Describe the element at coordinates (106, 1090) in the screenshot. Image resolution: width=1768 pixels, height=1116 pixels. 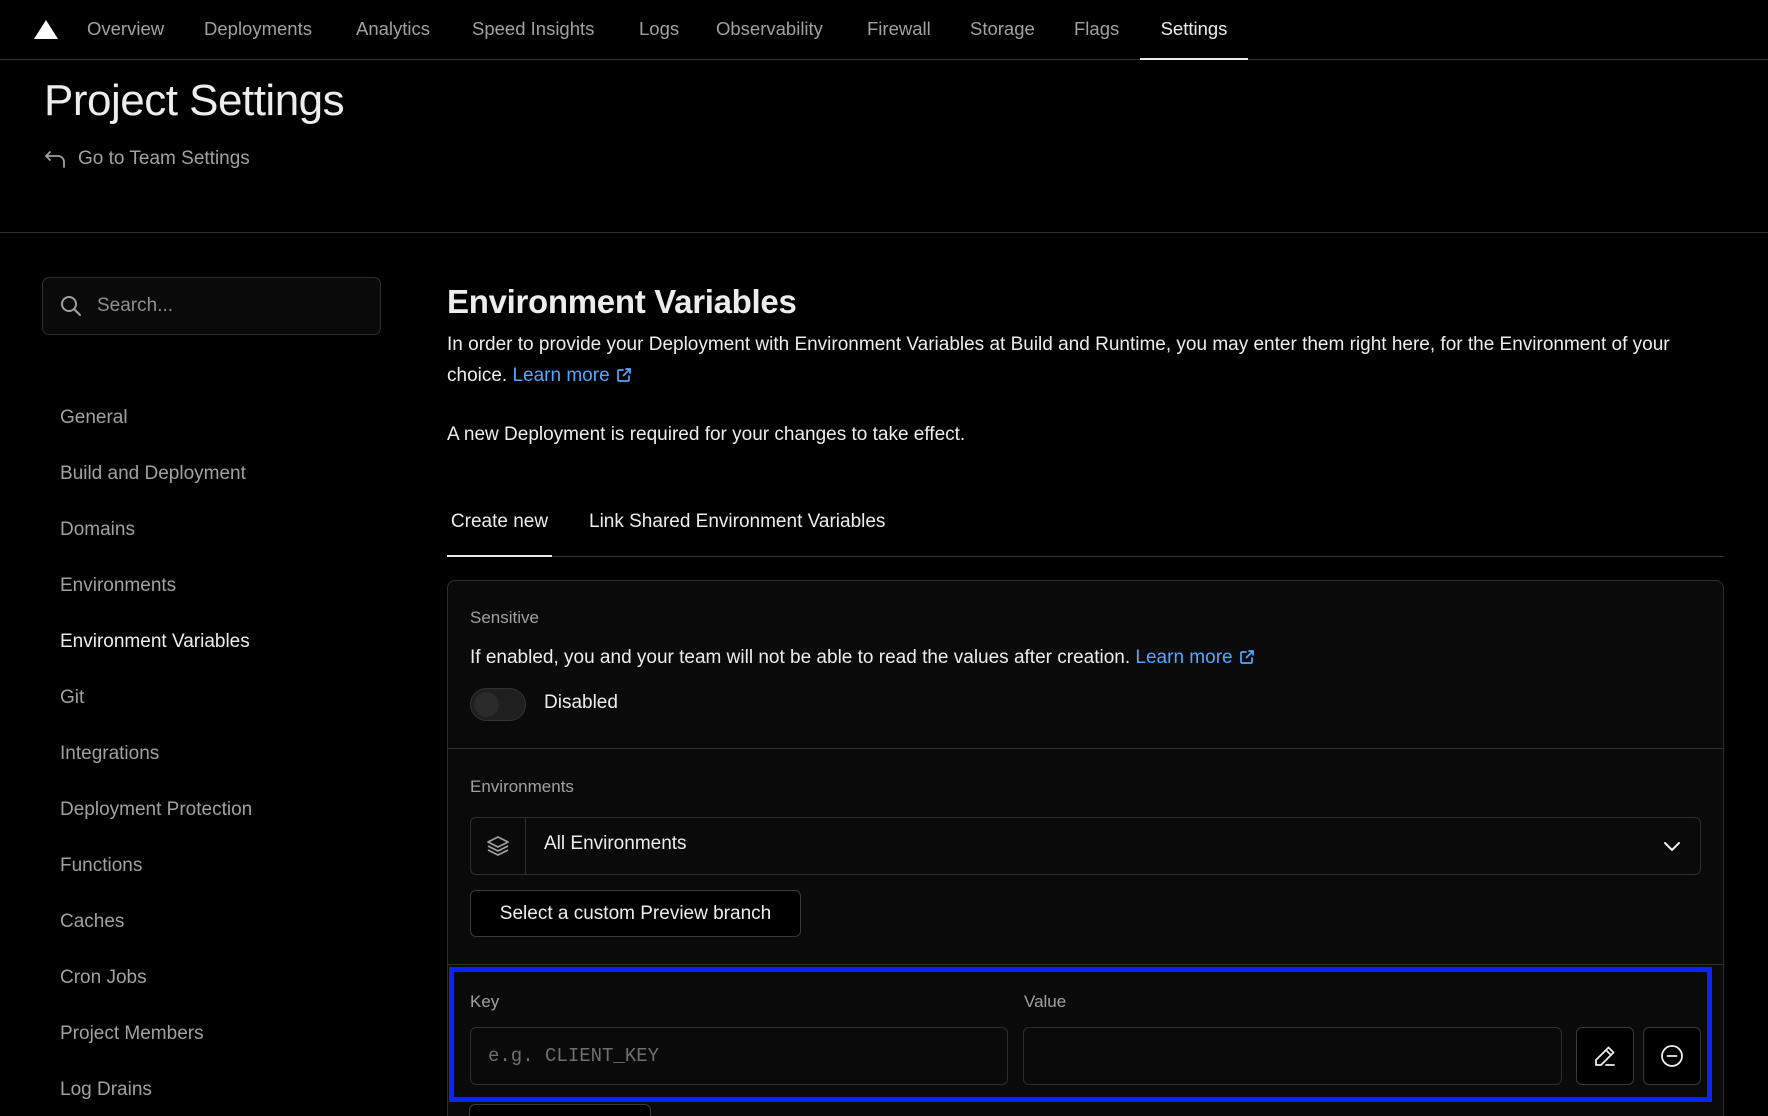
I see `sidebar-item-log-drains: Log Drains` at that location.